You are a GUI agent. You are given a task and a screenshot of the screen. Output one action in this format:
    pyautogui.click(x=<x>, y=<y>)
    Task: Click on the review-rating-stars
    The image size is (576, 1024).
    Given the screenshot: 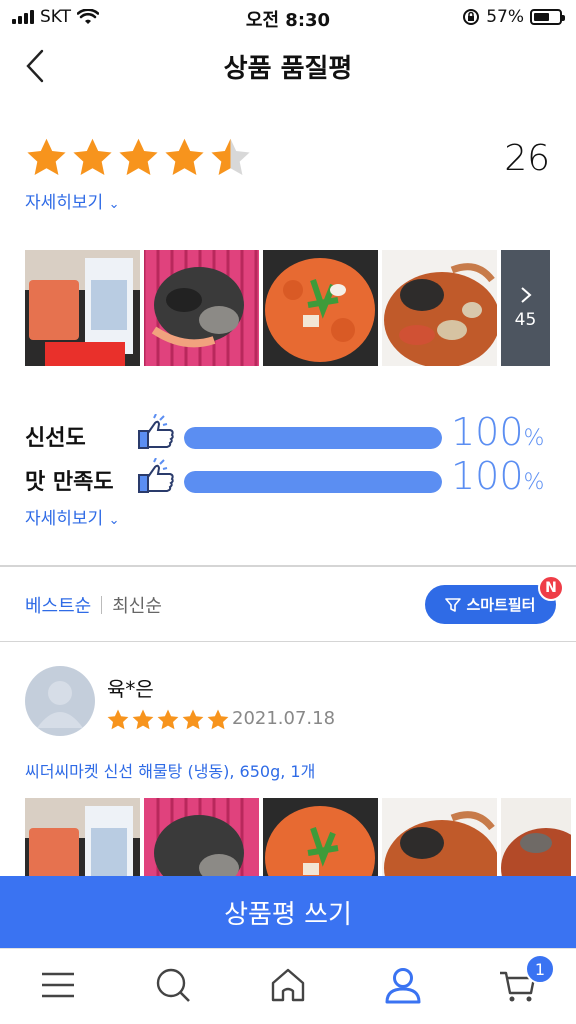 What is the action you would take?
    pyautogui.click(x=168, y=720)
    